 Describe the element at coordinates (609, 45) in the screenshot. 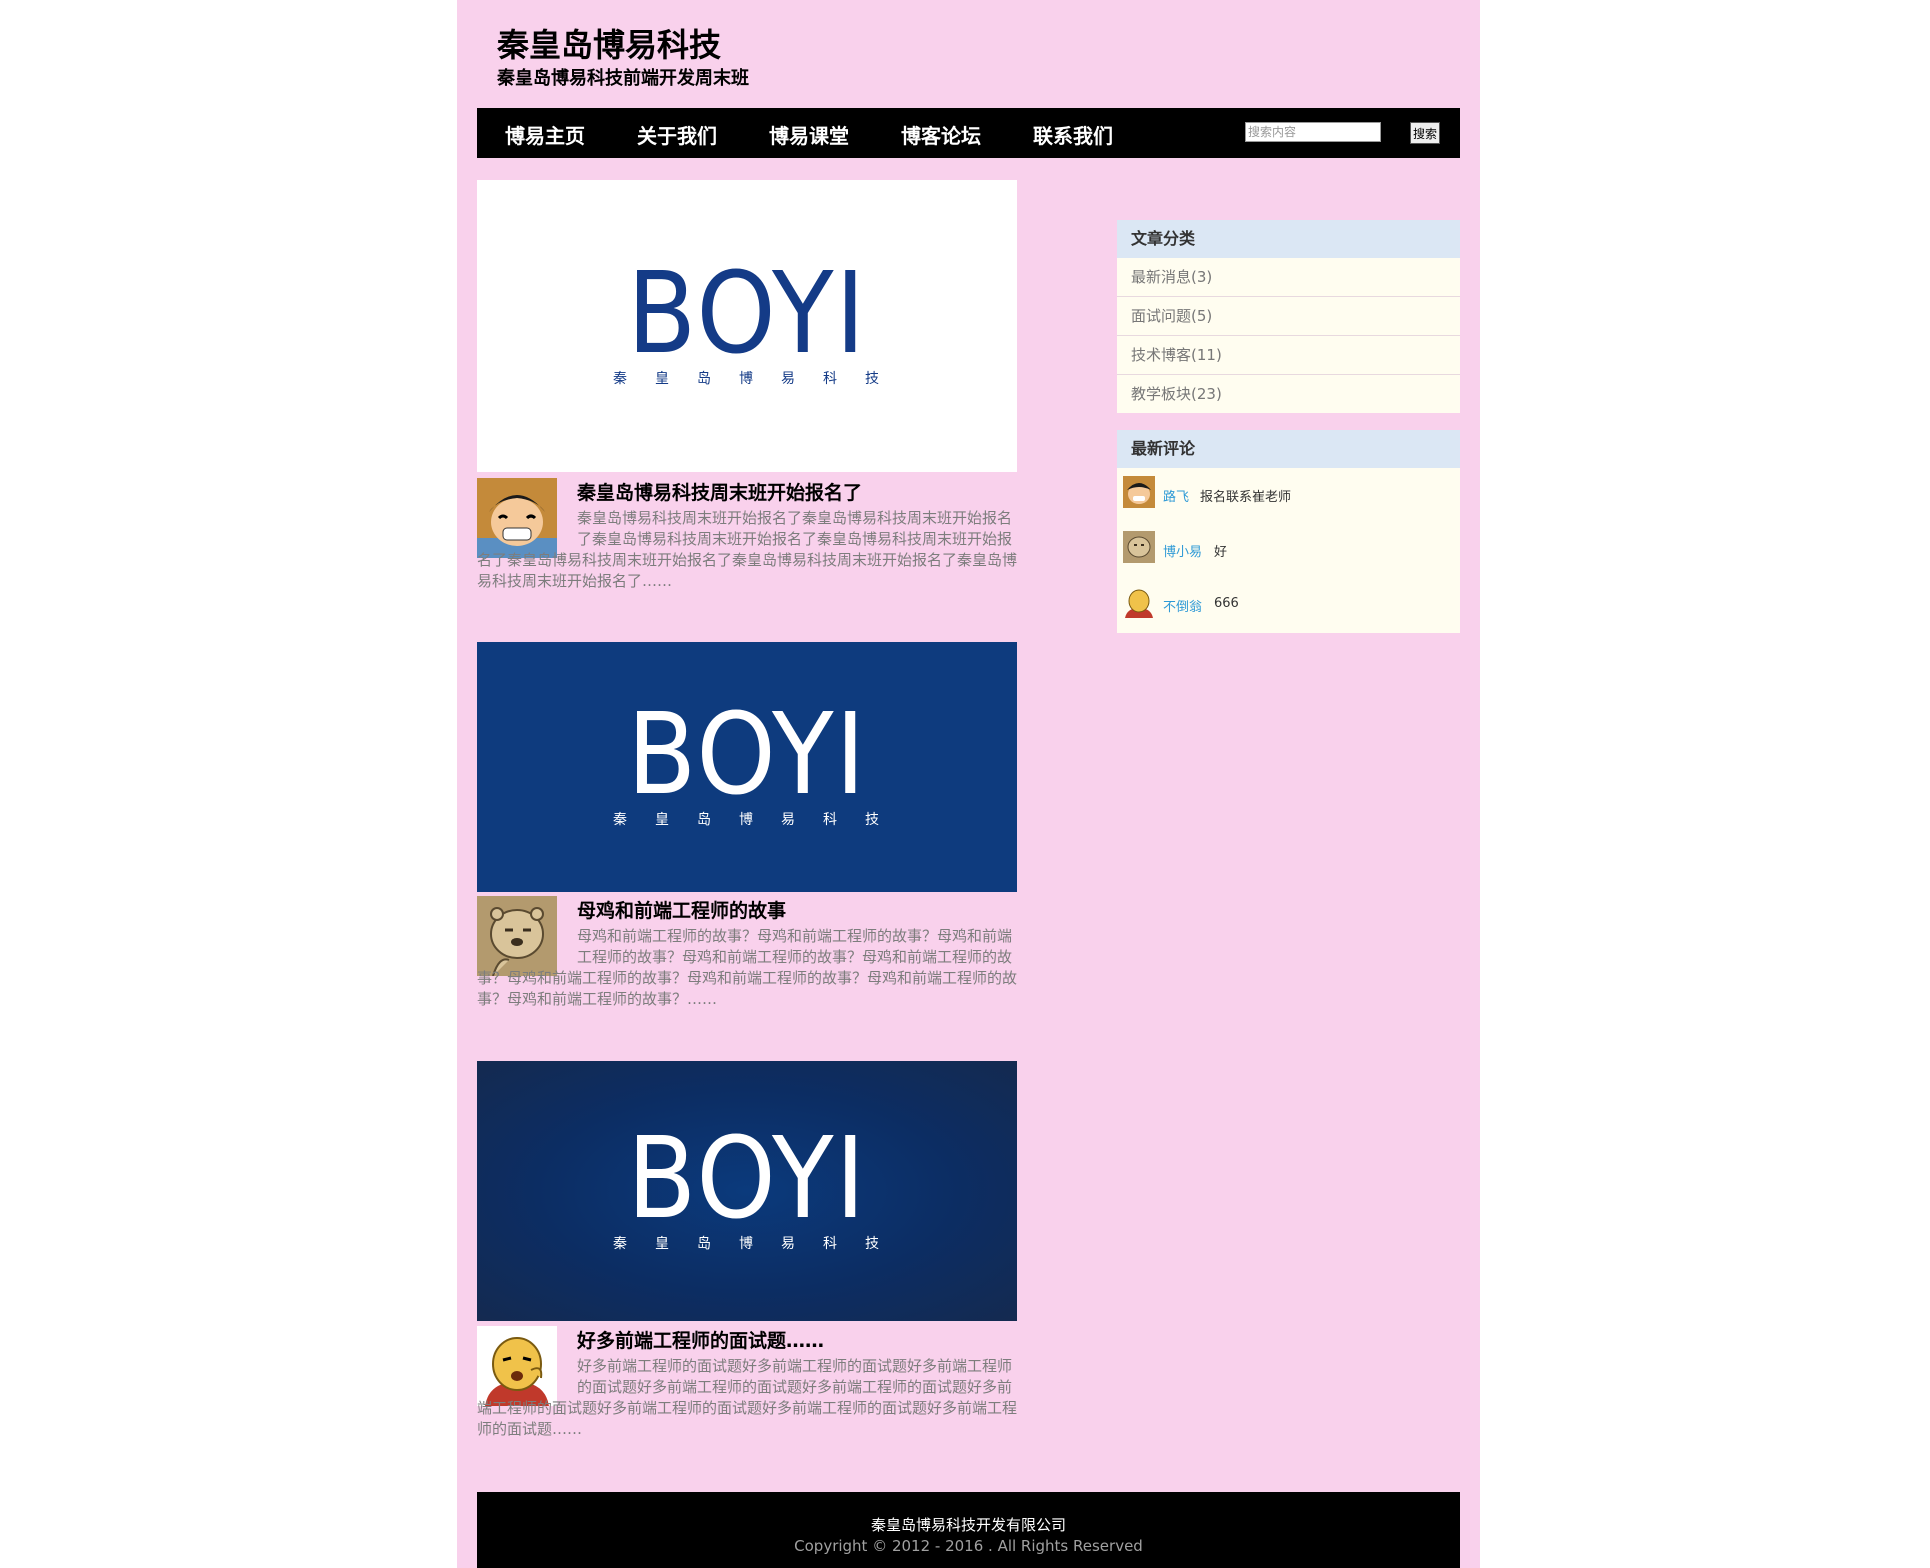

I see `site-title: 秦皇岛博易科技` at that location.